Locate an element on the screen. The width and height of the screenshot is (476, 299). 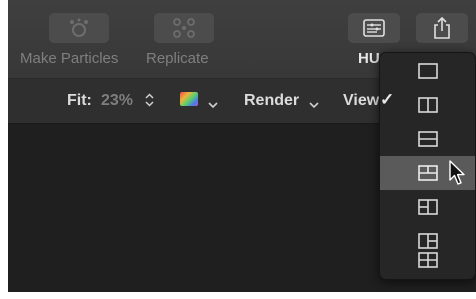
make-particles-button is located at coordinates (79, 28).